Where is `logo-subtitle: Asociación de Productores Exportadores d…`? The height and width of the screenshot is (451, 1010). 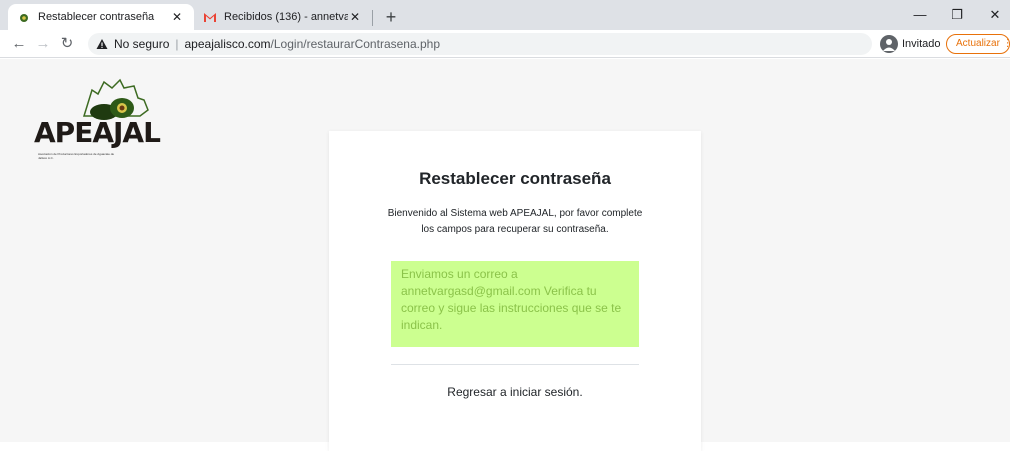
logo-subtitle: Asociación de Productores Exportadores d… is located at coordinates (76, 156).